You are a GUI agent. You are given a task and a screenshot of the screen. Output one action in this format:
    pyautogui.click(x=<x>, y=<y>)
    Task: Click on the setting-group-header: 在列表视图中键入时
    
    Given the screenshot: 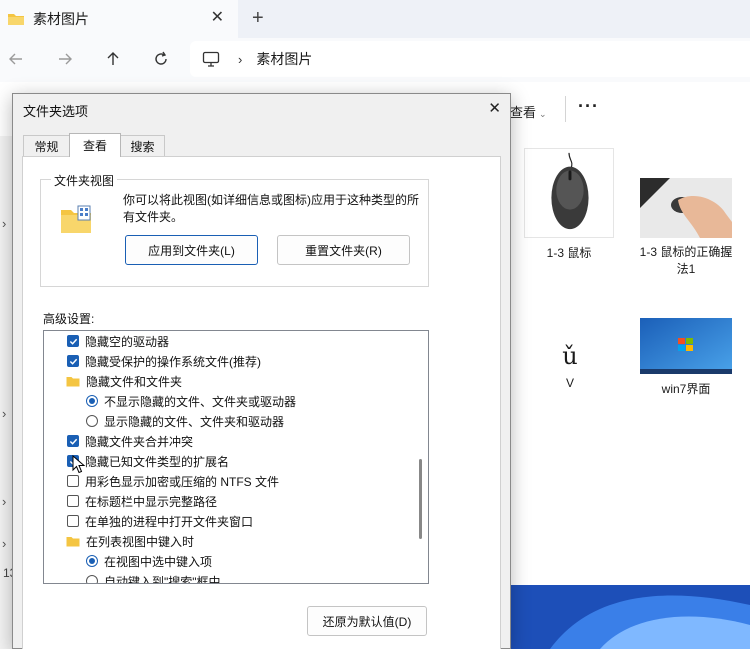 What is the action you would take?
    pyautogui.click(x=130, y=541)
    